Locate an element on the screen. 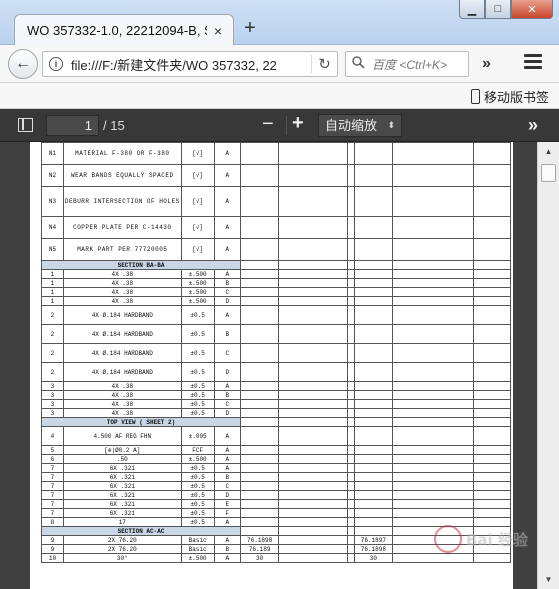 Image resolution: width=559 pixels, height=589 pixels. mobile-bookmarks-link: 移动版书签 is located at coordinates (509, 96).